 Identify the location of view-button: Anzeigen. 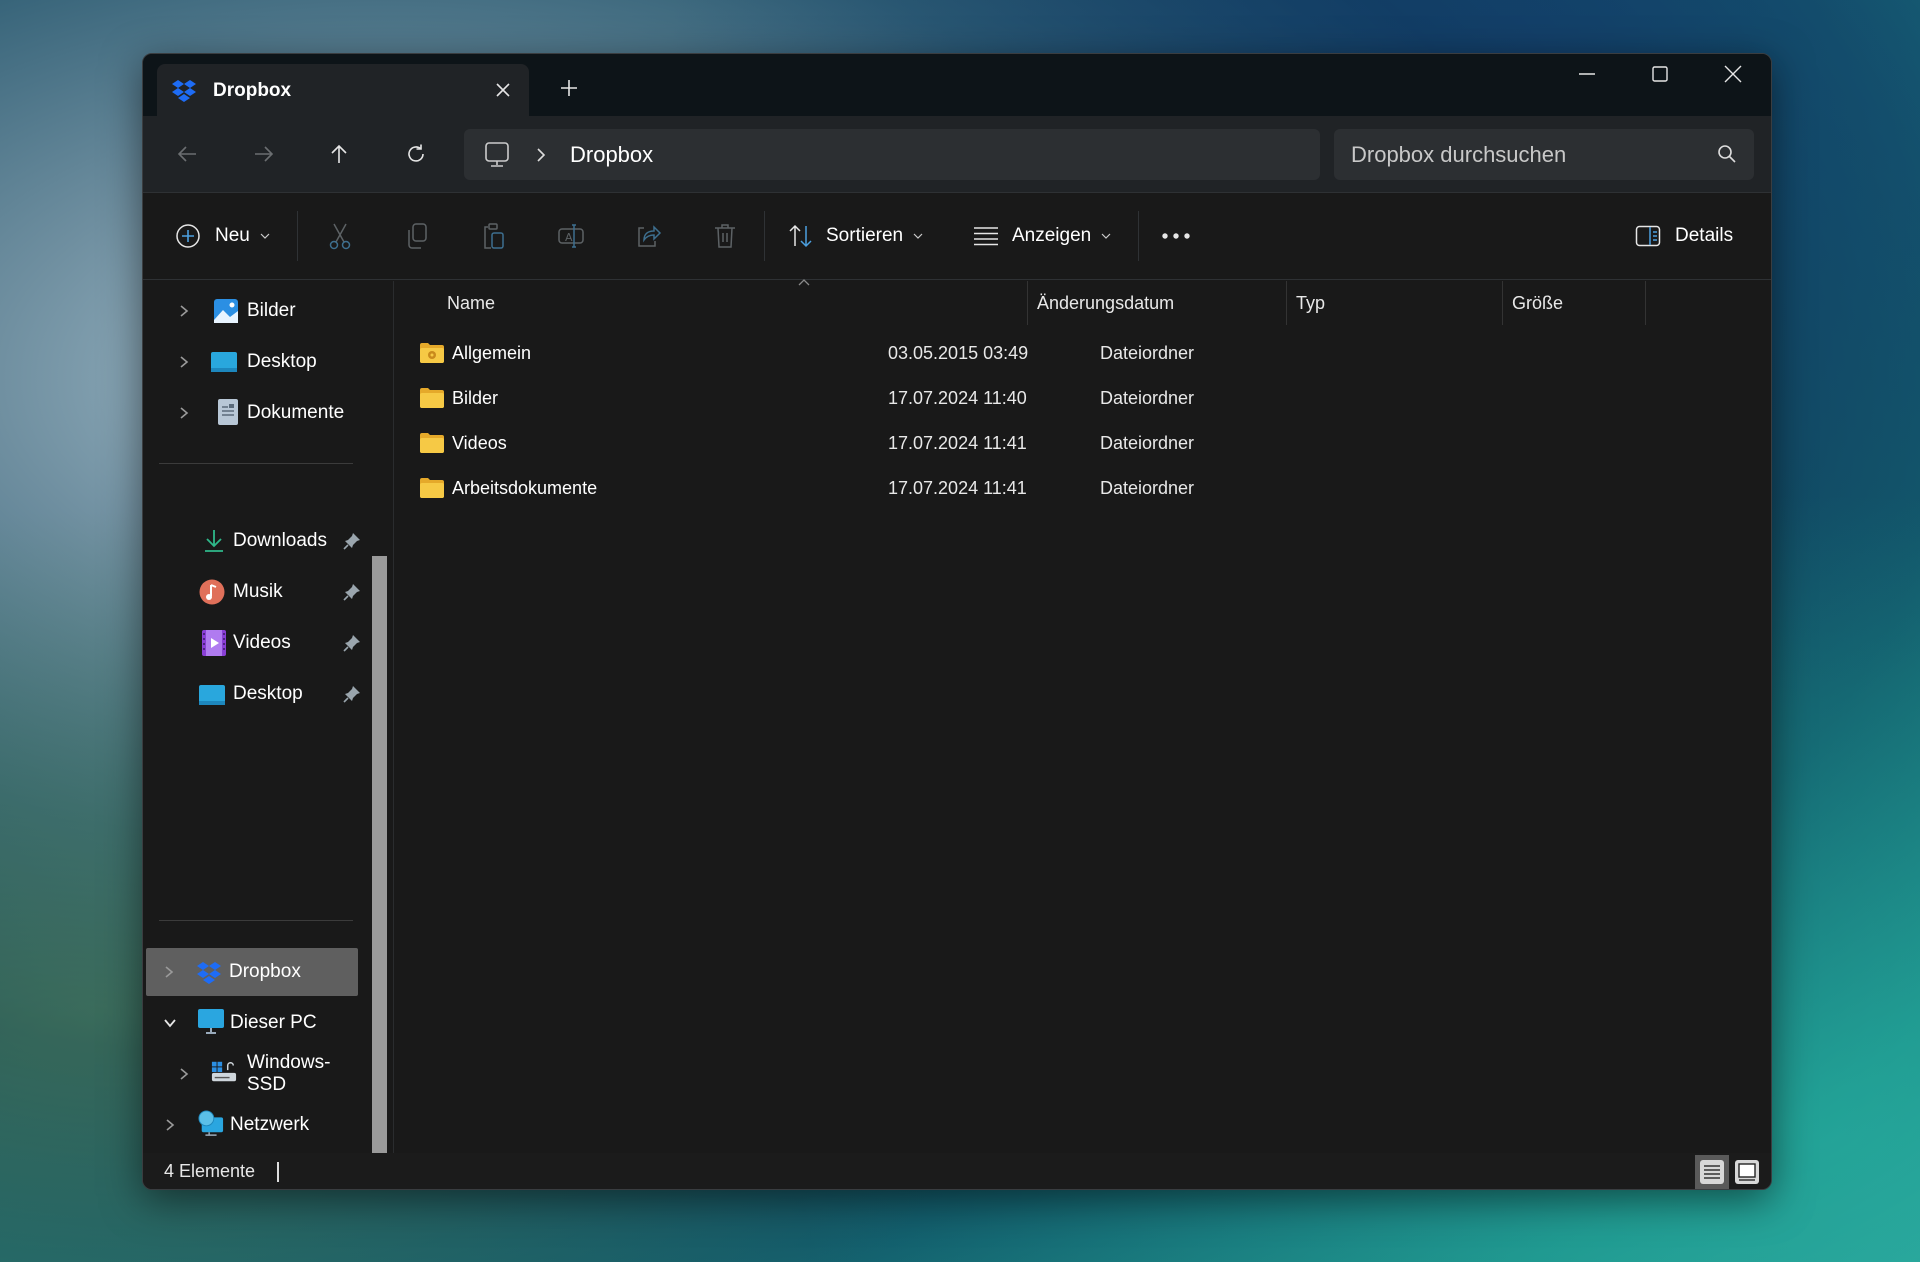
(1042, 236).